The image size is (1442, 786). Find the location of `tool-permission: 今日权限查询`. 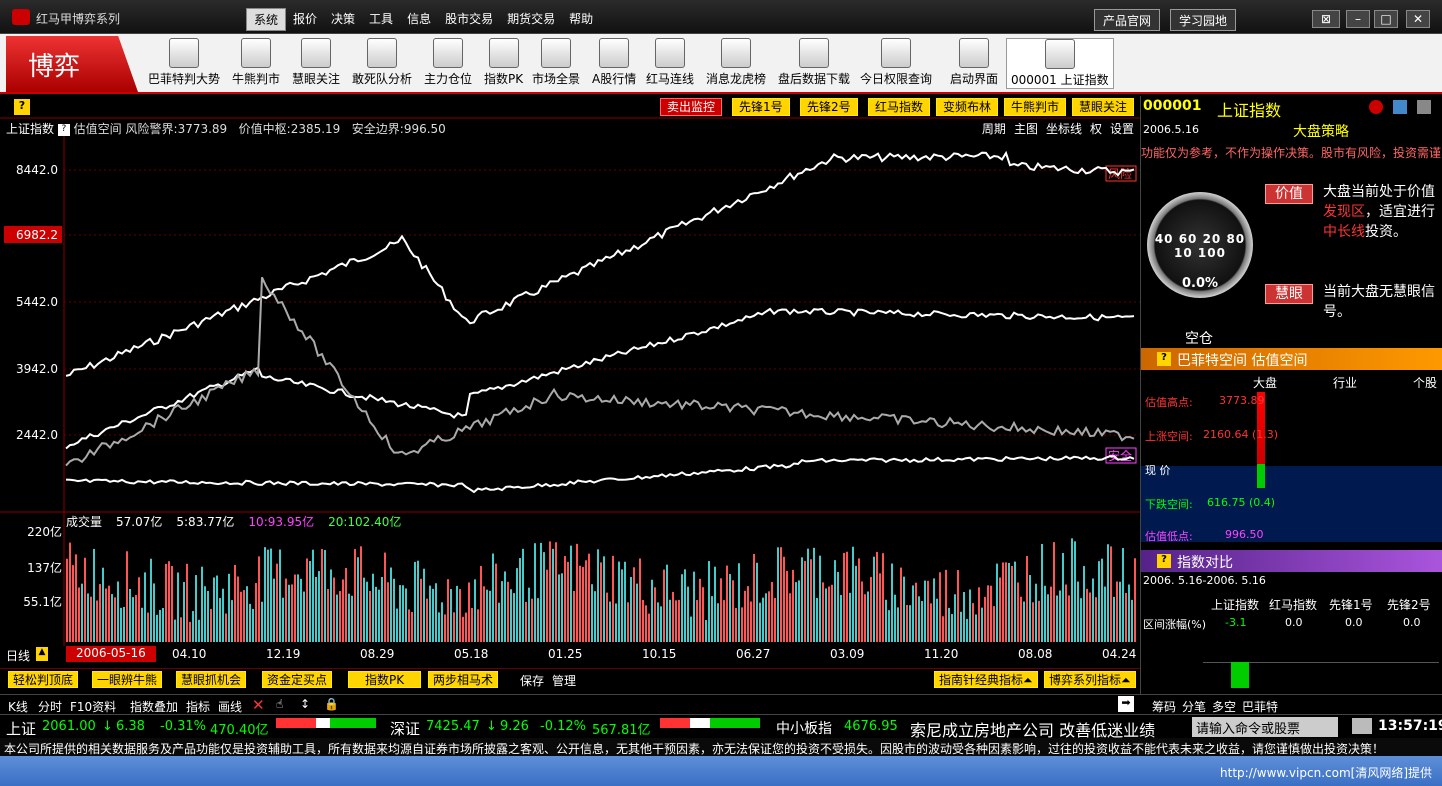

tool-permission: 今日权限查询 is located at coordinates (896, 62).